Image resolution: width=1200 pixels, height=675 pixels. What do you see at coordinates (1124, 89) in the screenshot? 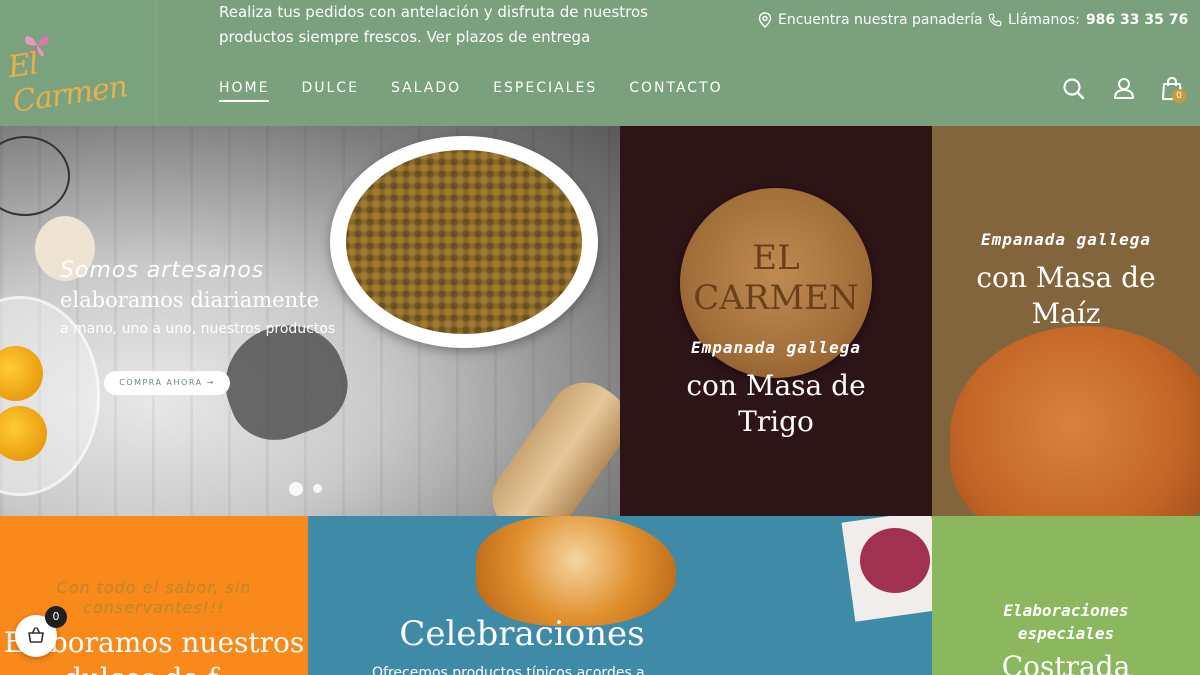
I see `account-icon` at bounding box center [1124, 89].